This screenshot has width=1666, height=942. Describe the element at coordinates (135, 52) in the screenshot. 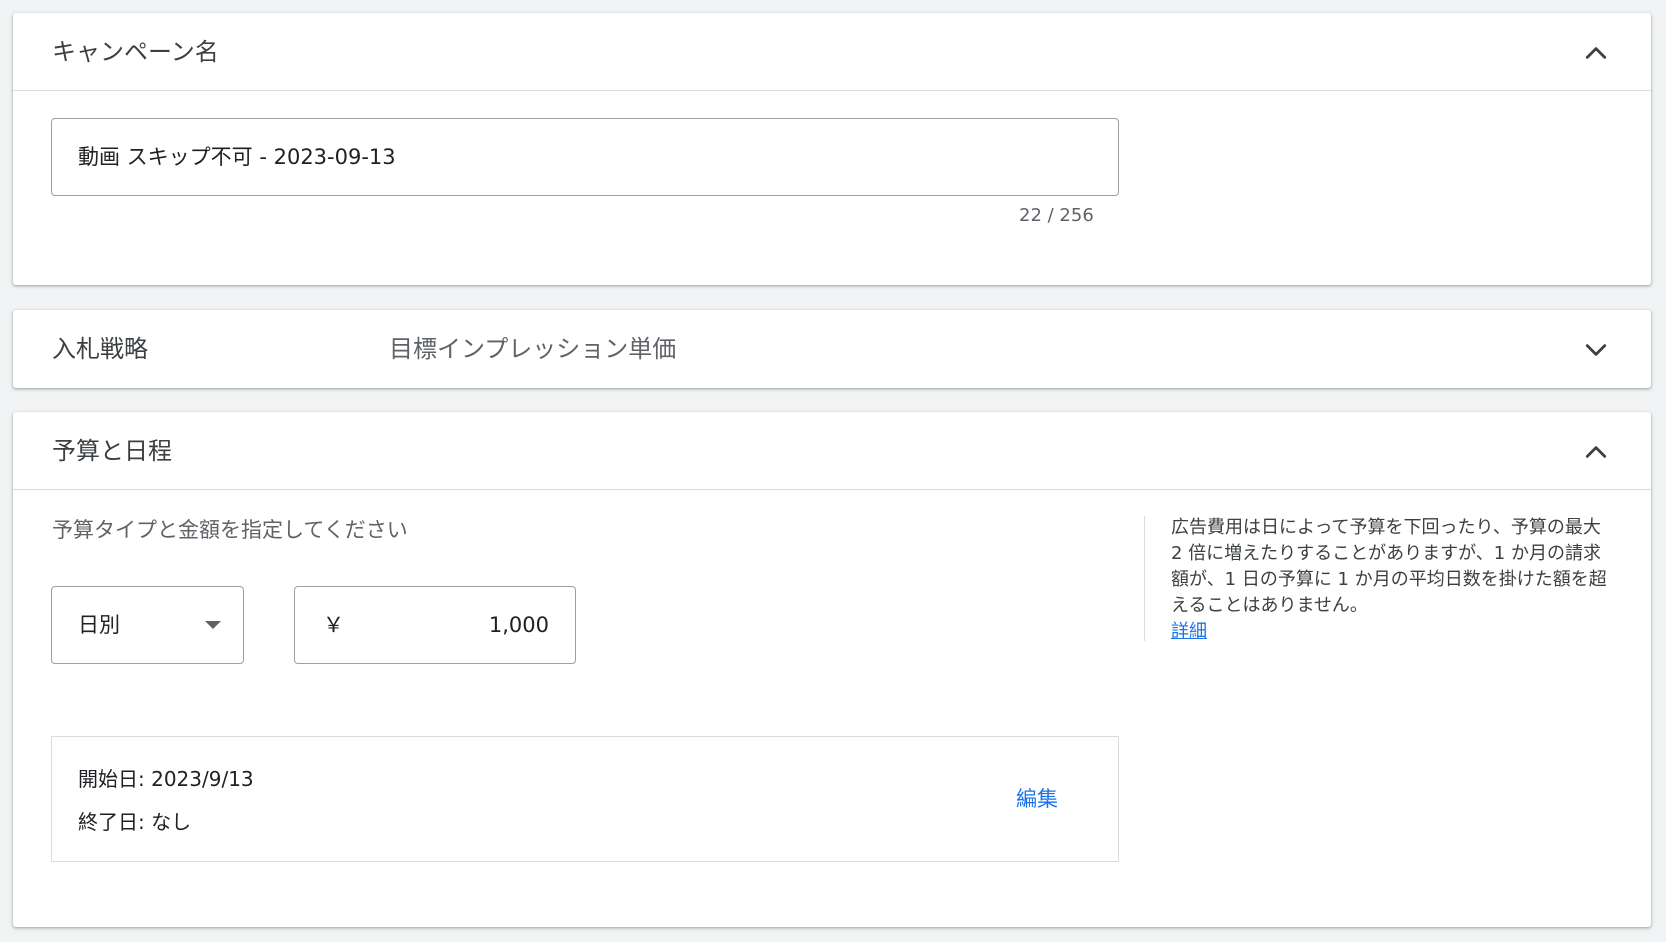

I see `campaign-name-title: キャンペーン名` at that location.